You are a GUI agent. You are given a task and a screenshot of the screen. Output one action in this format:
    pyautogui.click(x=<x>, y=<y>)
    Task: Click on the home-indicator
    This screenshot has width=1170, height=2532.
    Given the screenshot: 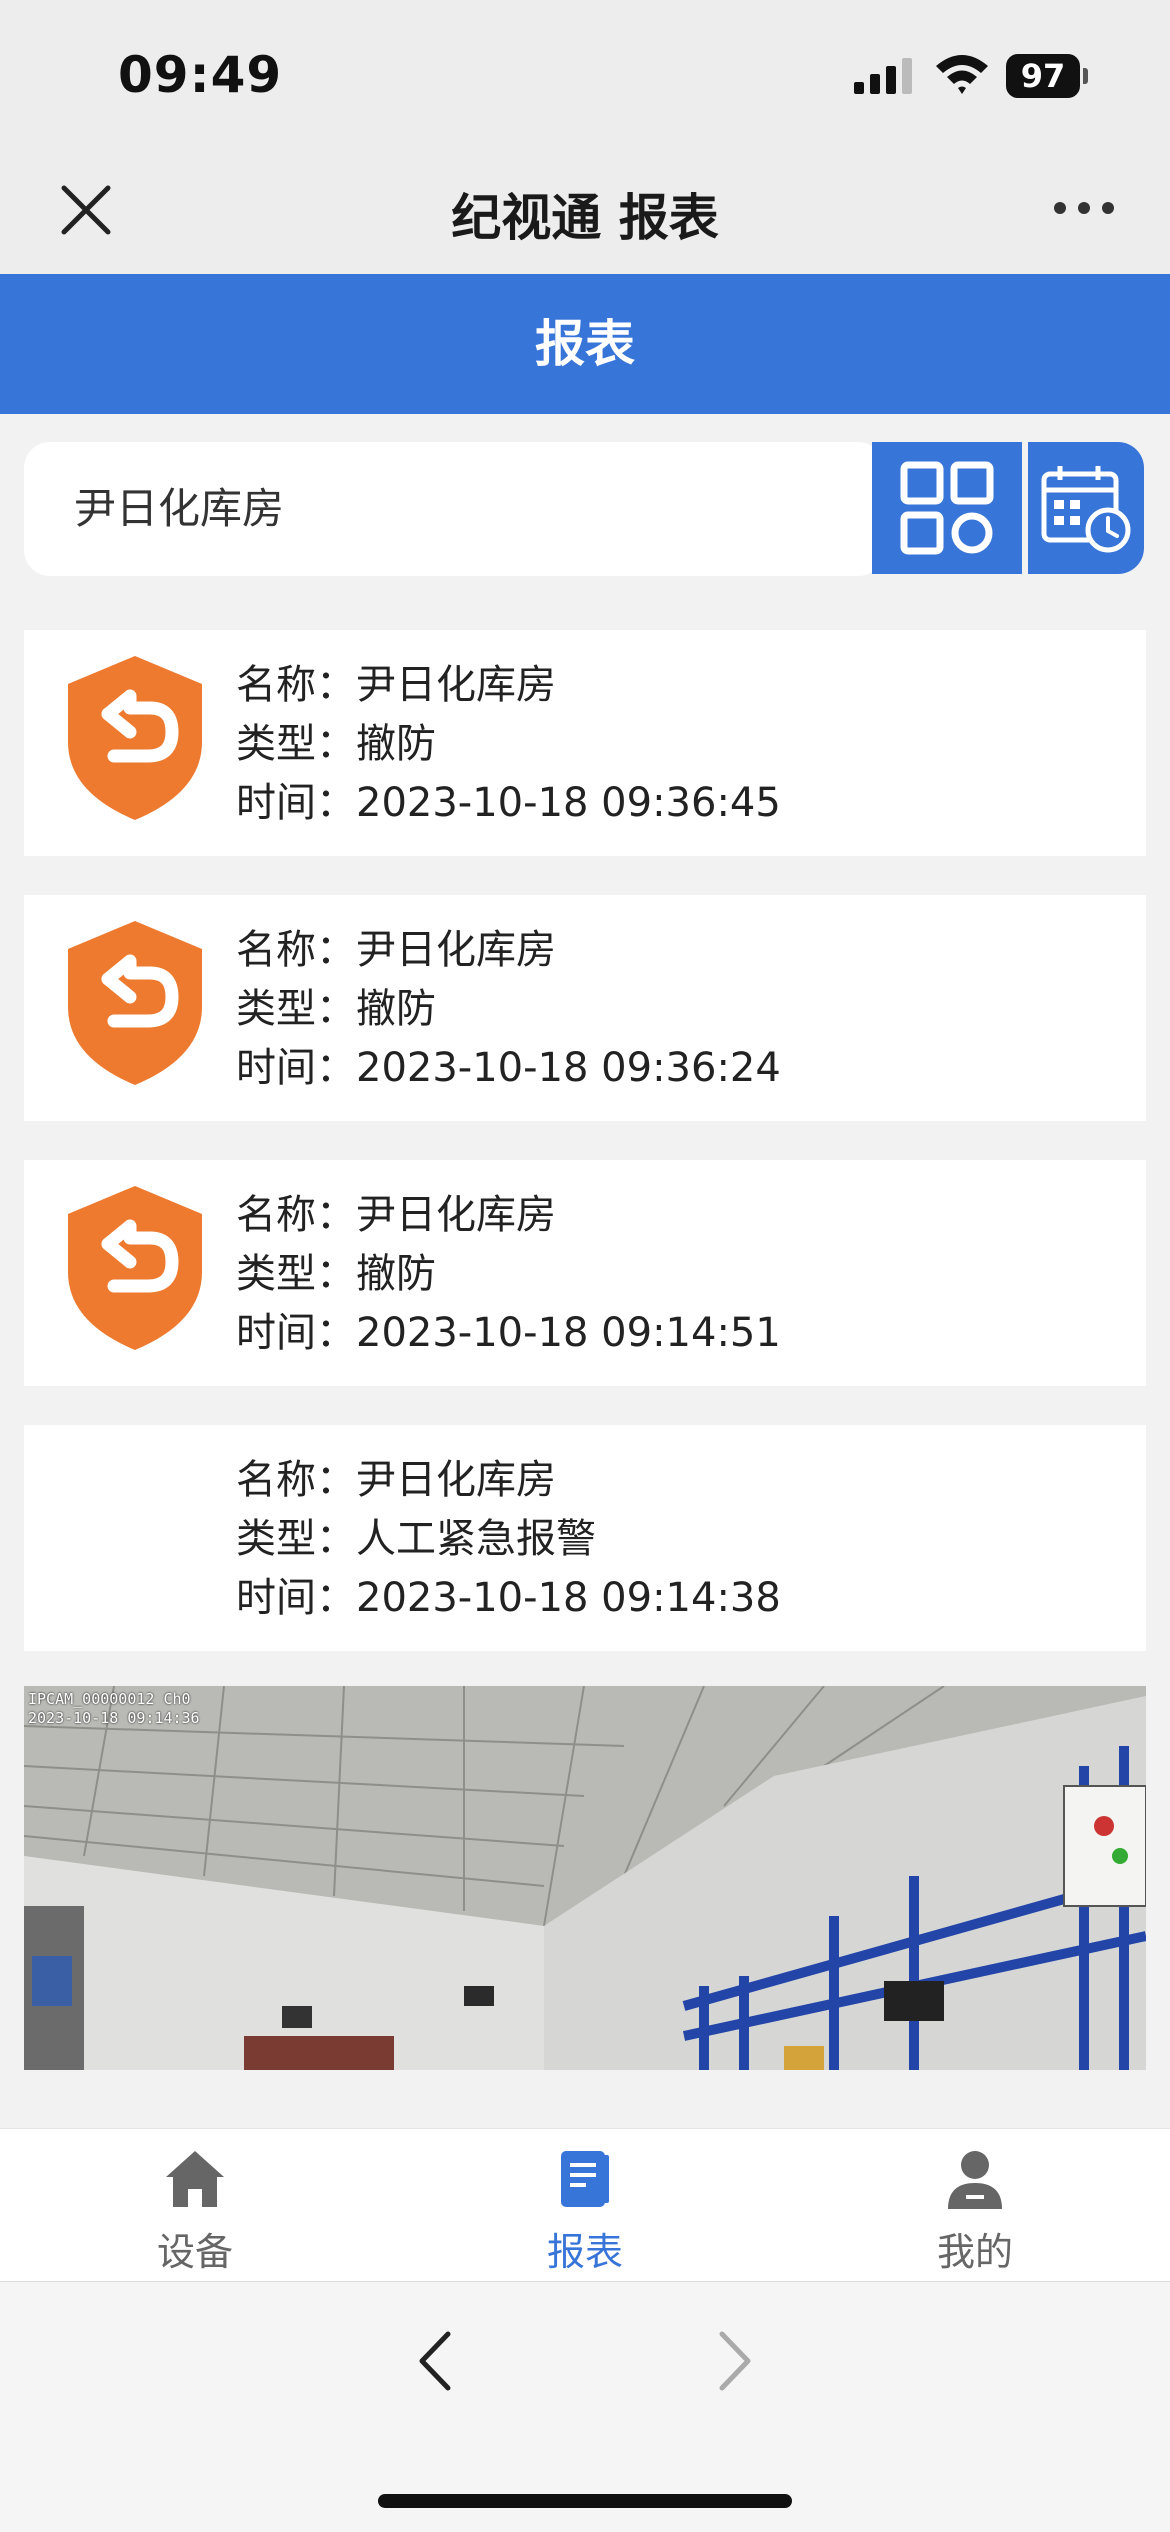 What is the action you would take?
    pyautogui.click(x=585, y=2501)
    